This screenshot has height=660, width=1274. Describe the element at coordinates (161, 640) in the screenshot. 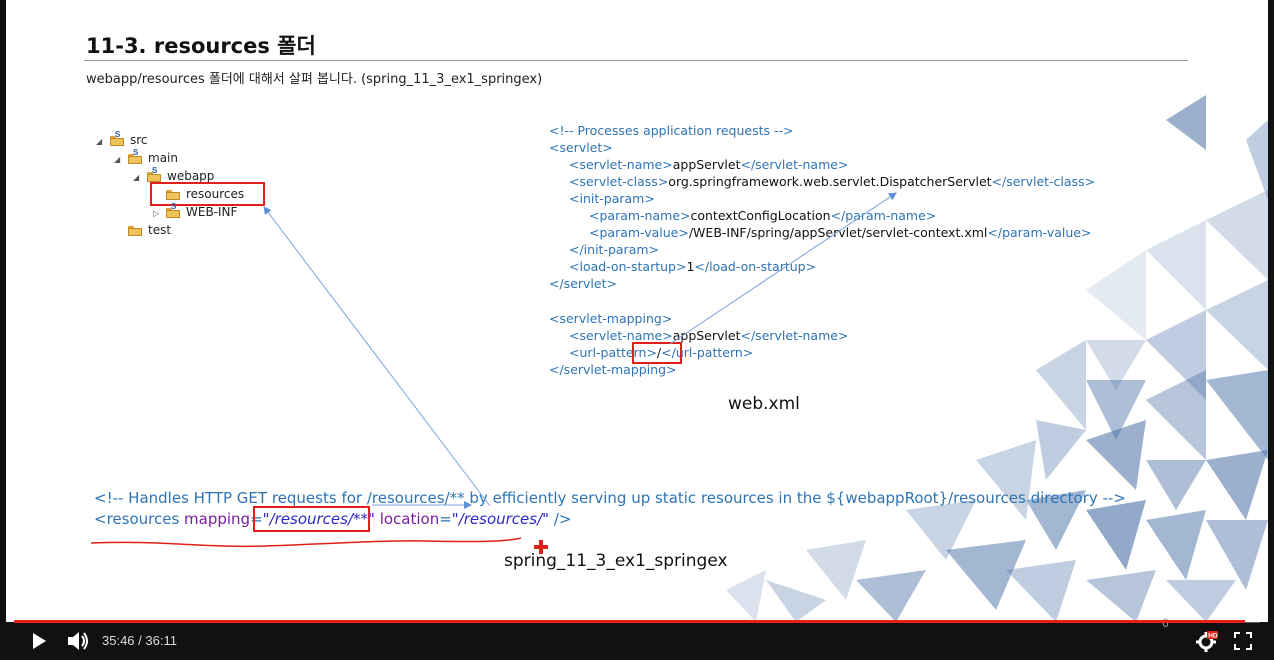

I see `duration: 36:11` at that location.